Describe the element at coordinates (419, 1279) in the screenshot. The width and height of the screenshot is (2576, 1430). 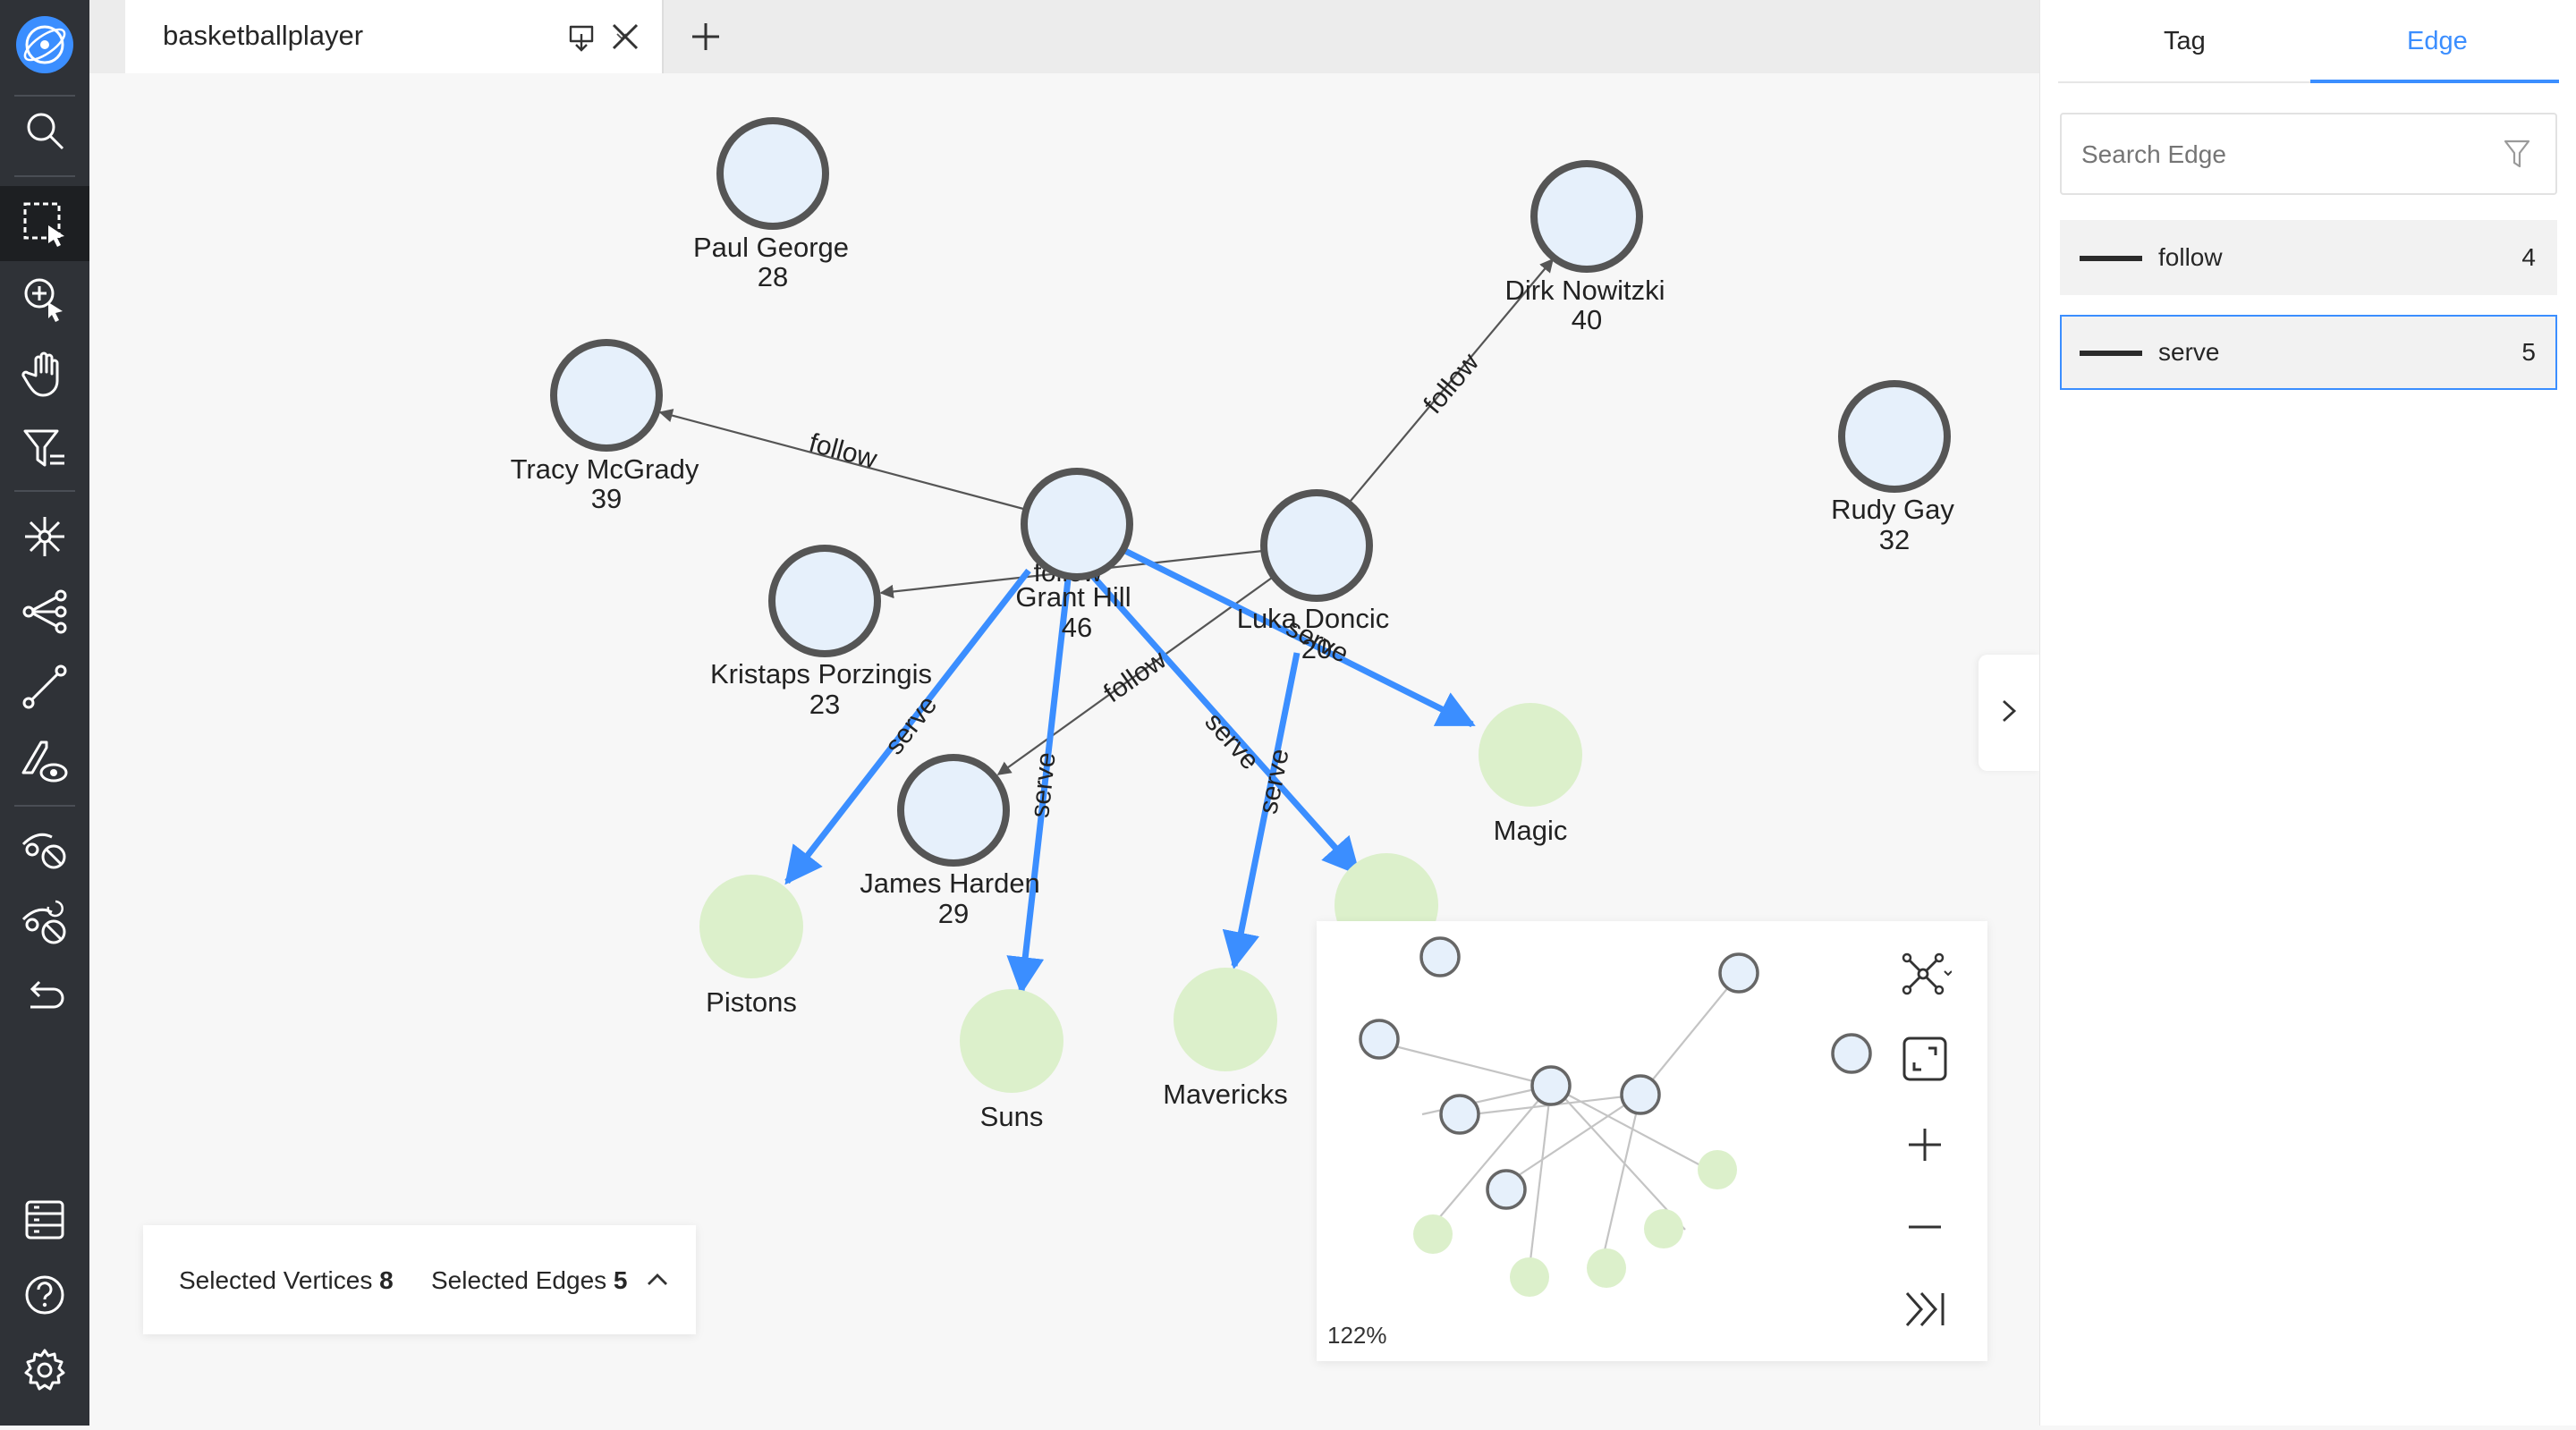
I see `selection-summary: Selected Vertices 8 Selected Edges 5` at that location.